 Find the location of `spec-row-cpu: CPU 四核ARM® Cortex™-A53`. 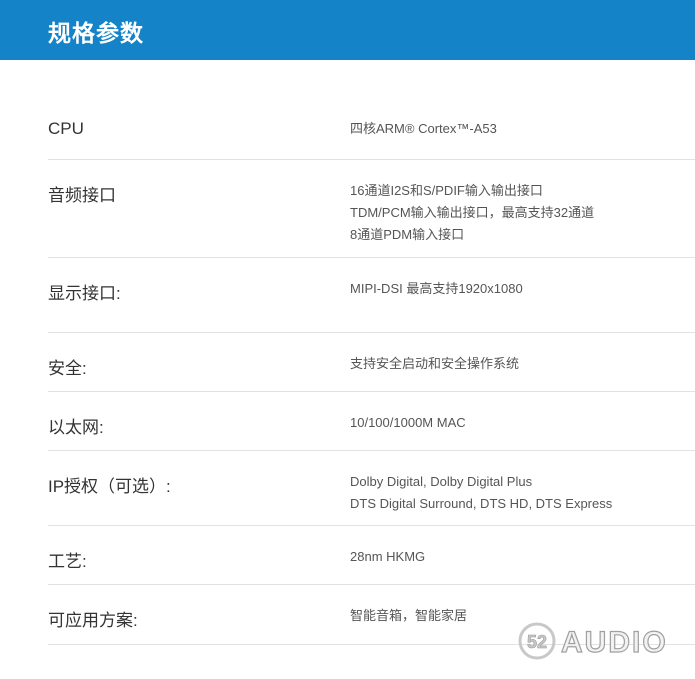

spec-row-cpu: CPU 四核ARM® Cortex™-A53 is located at coordinates (371, 129).